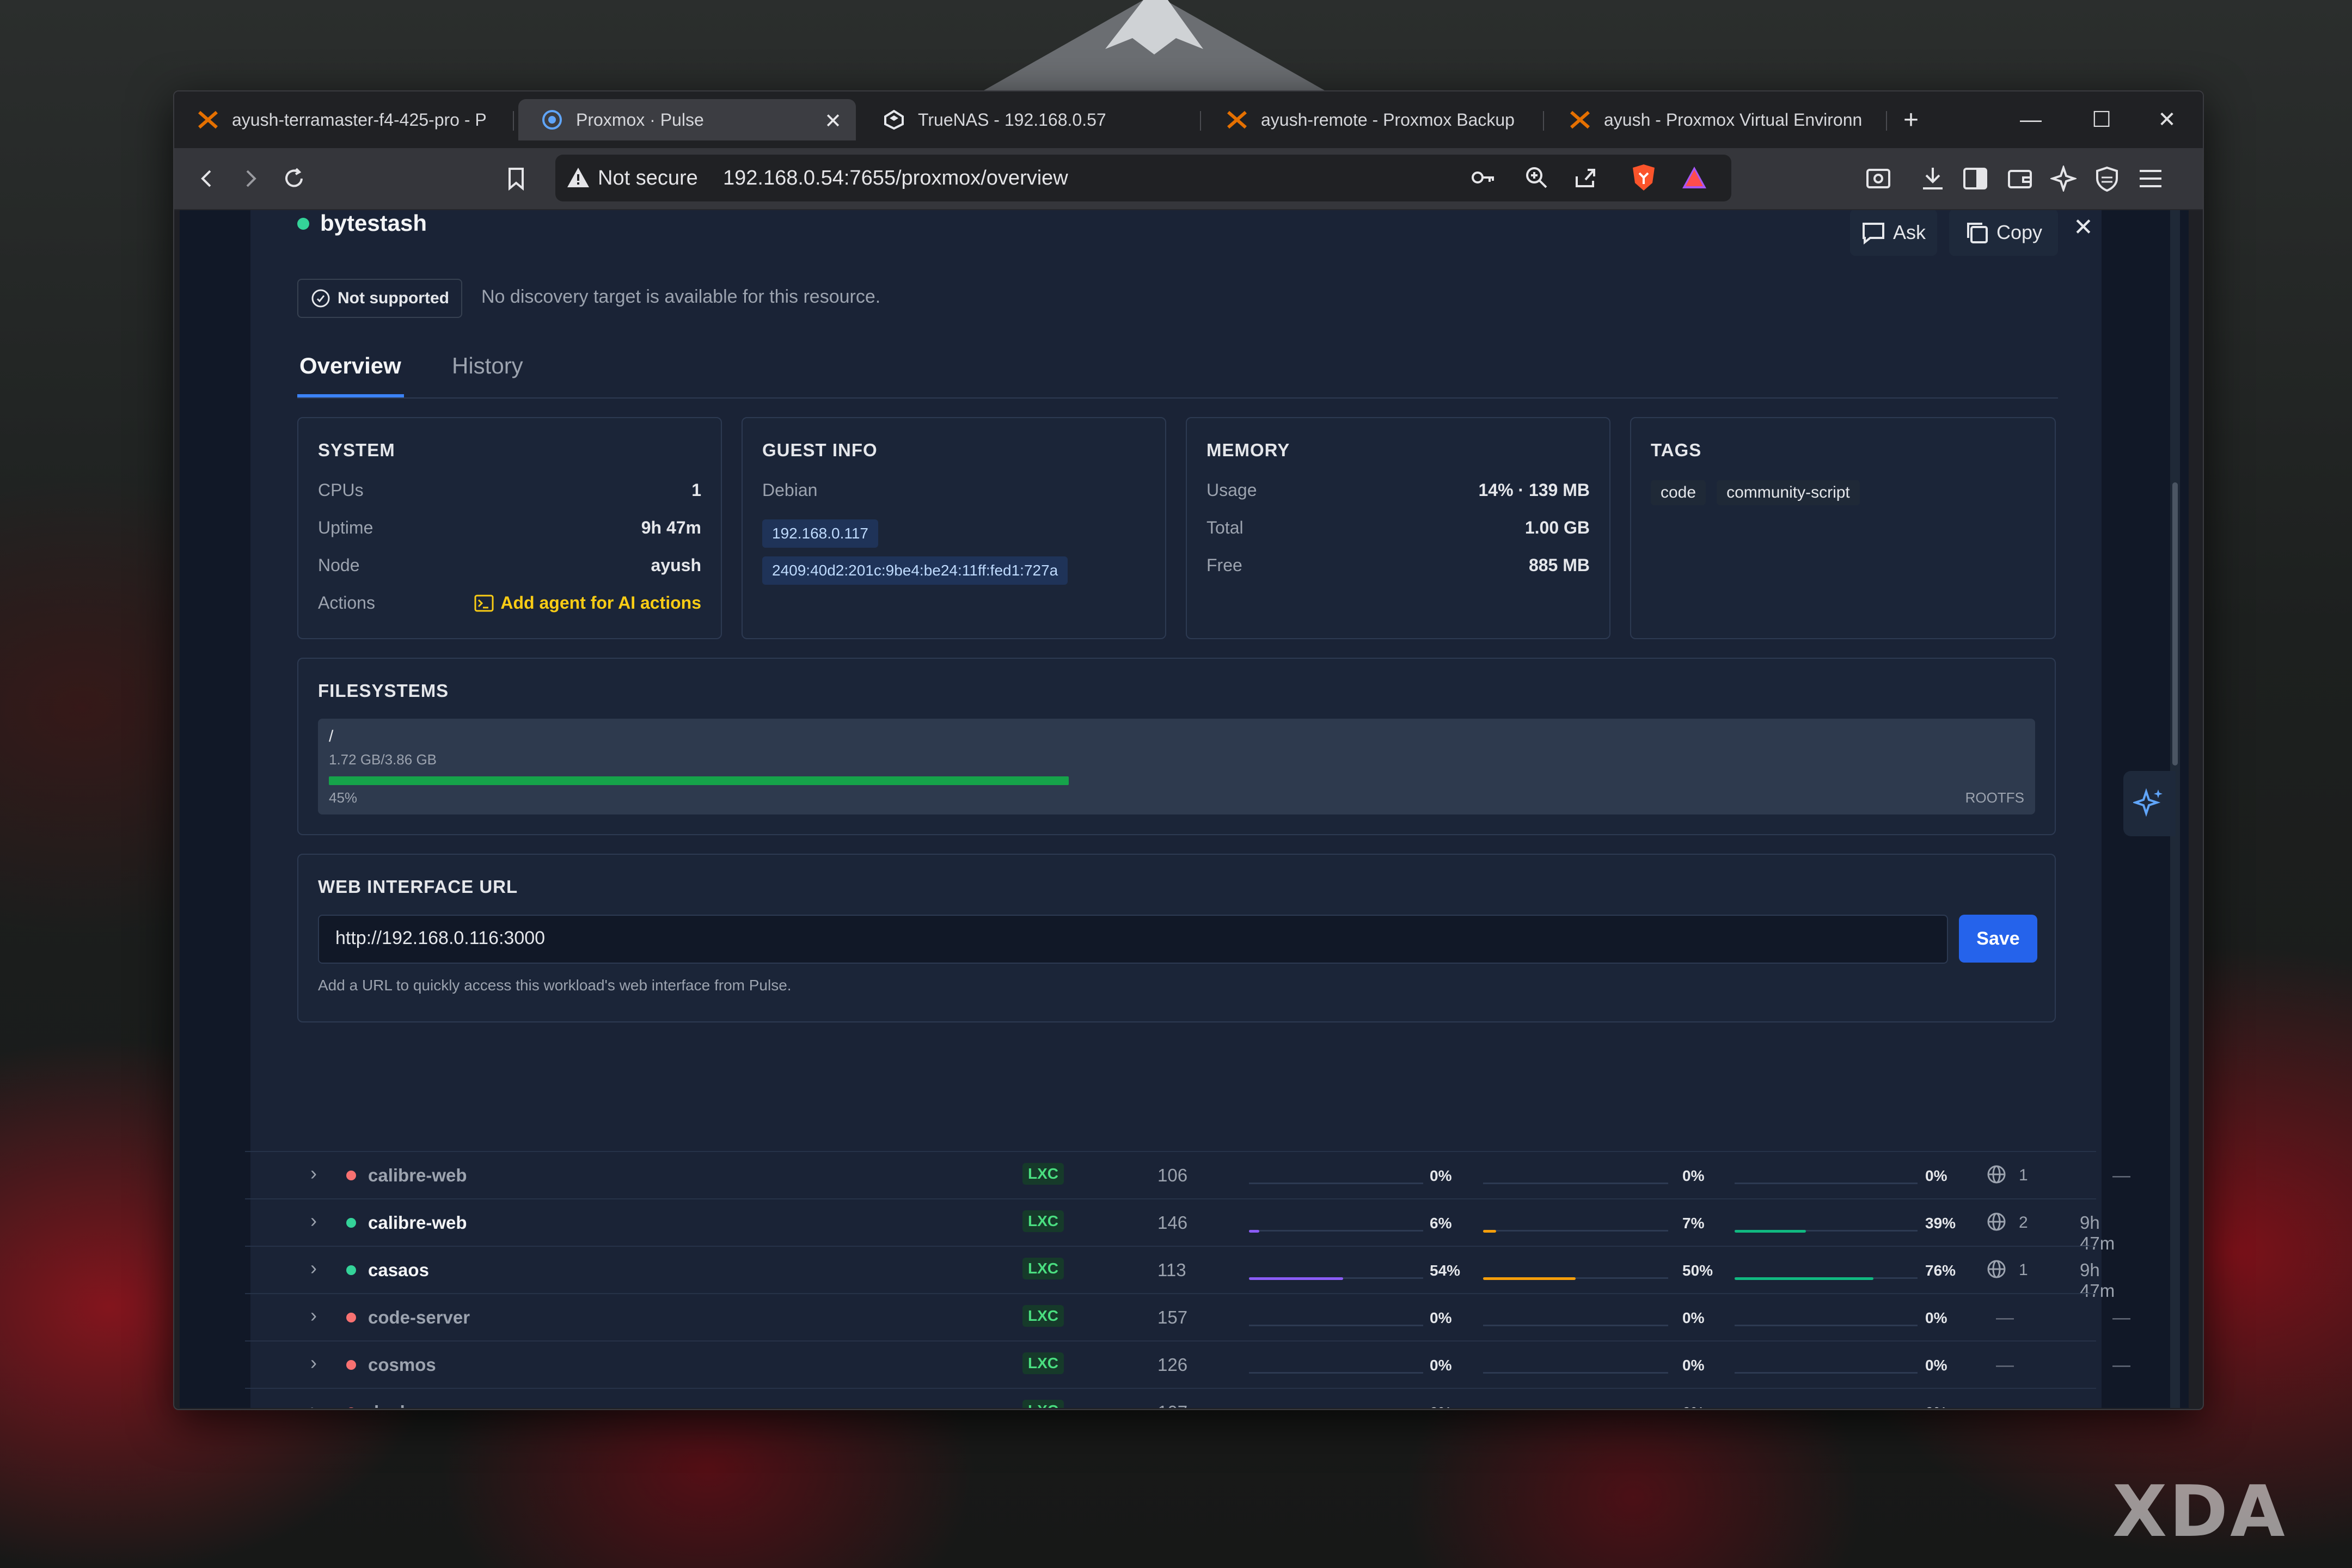 This screenshot has height=1568, width=2352. What do you see at coordinates (516, 178) in the screenshot?
I see `bookmark-icon` at bounding box center [516, 178].